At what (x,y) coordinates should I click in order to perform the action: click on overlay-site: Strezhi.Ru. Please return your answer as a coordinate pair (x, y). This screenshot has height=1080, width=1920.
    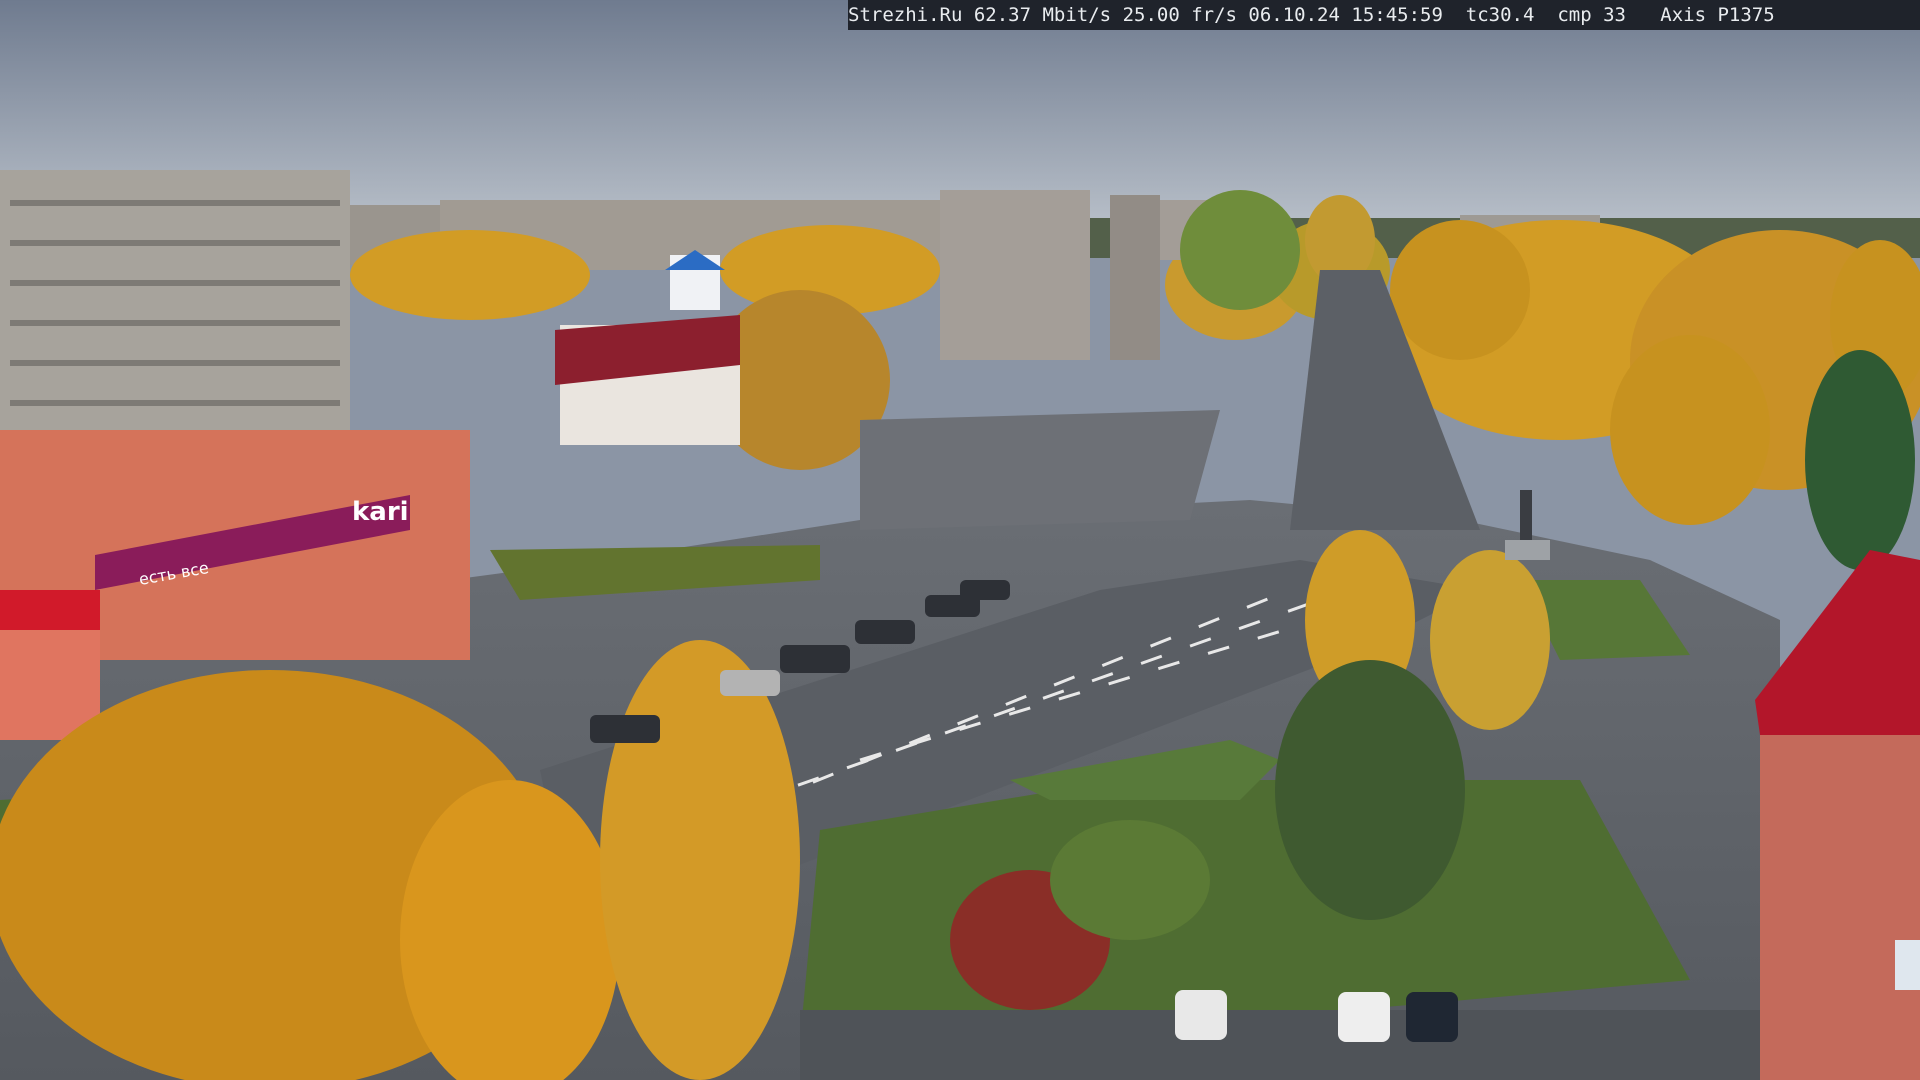
    Looking at the image, I should click on (905, 15).